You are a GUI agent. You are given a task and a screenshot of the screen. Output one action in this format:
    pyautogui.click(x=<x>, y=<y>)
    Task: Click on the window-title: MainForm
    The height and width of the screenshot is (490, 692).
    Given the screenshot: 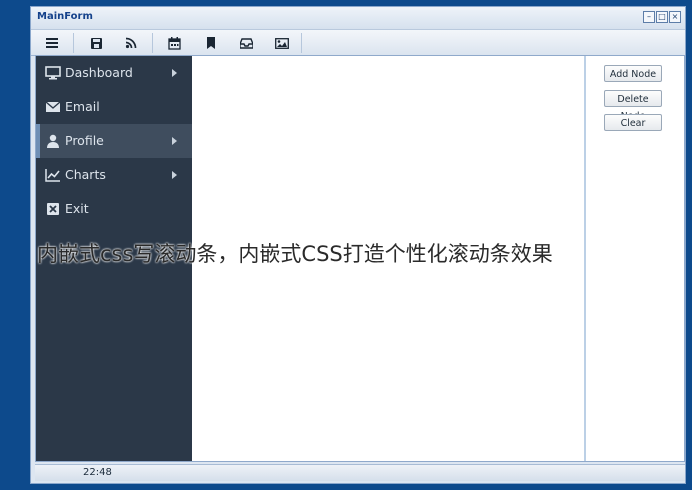 What is the action you would take?
    pyautogui.click(x=65, y=16)
    